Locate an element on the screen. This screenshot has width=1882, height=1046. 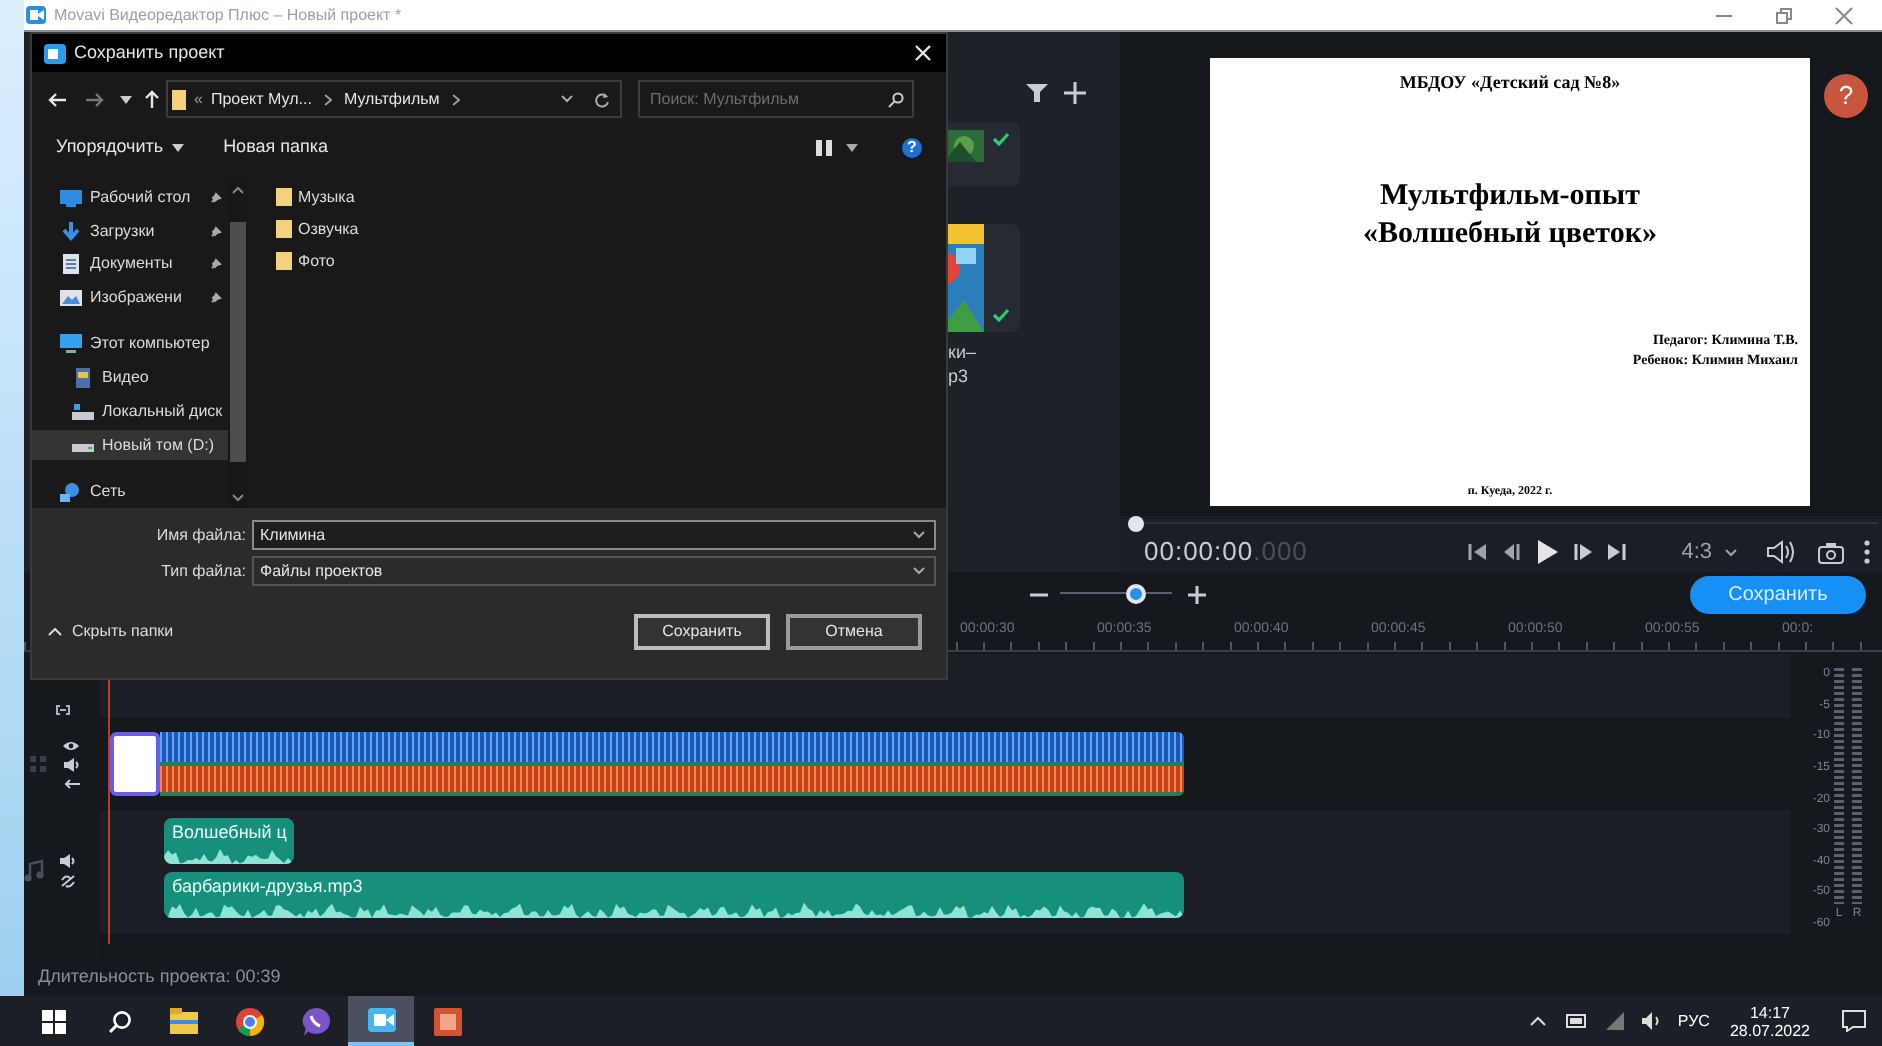
unlink-icon is located at coordinates (68, 880).